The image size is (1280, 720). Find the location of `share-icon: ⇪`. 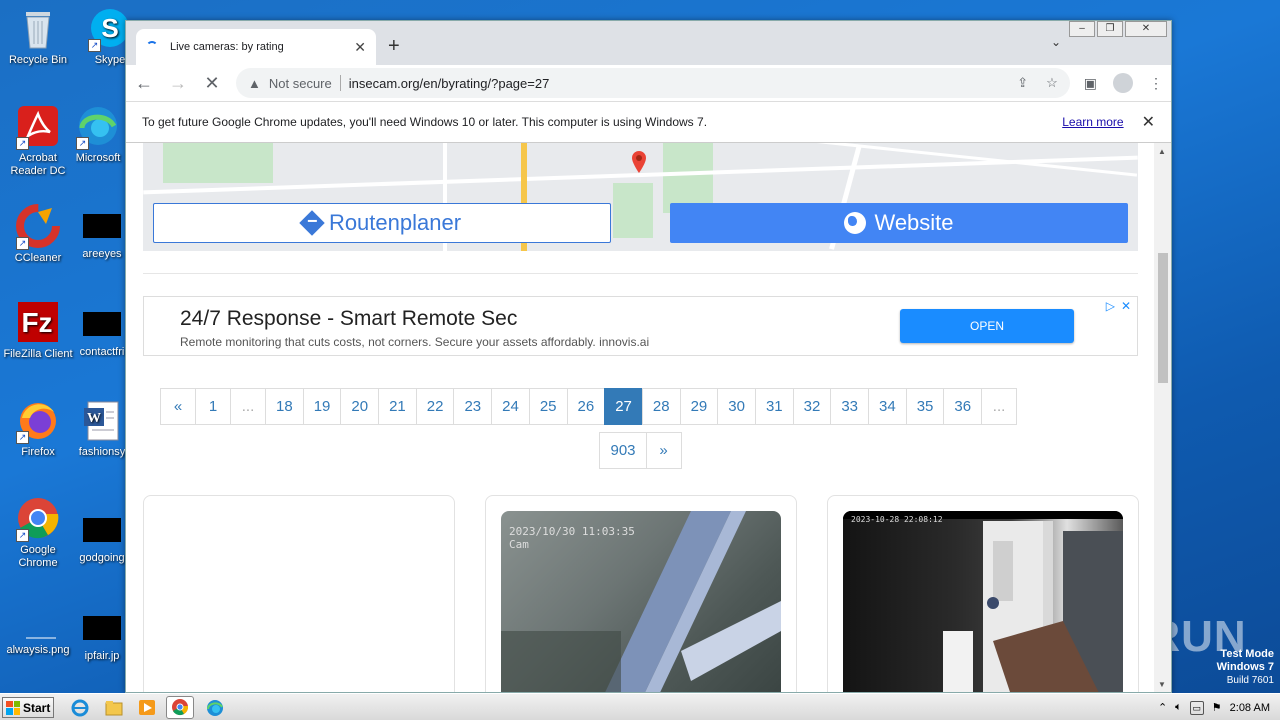

share-icon: ⇪ is located at coordinates (1022, 83).